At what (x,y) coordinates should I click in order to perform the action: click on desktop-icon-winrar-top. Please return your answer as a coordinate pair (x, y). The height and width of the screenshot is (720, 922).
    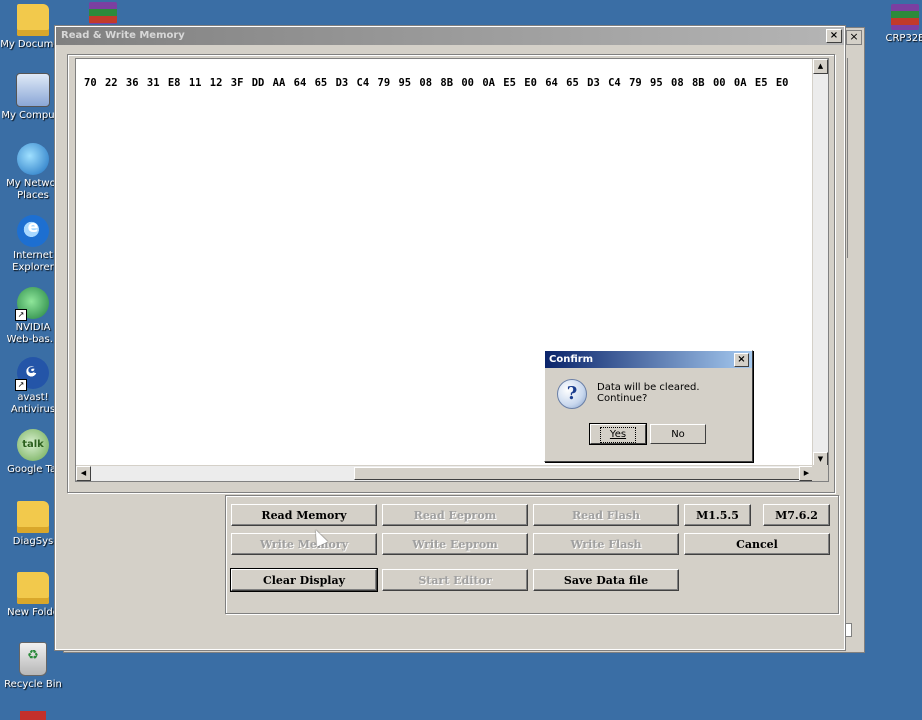
    Looking at the image, I should click on (103, 14).